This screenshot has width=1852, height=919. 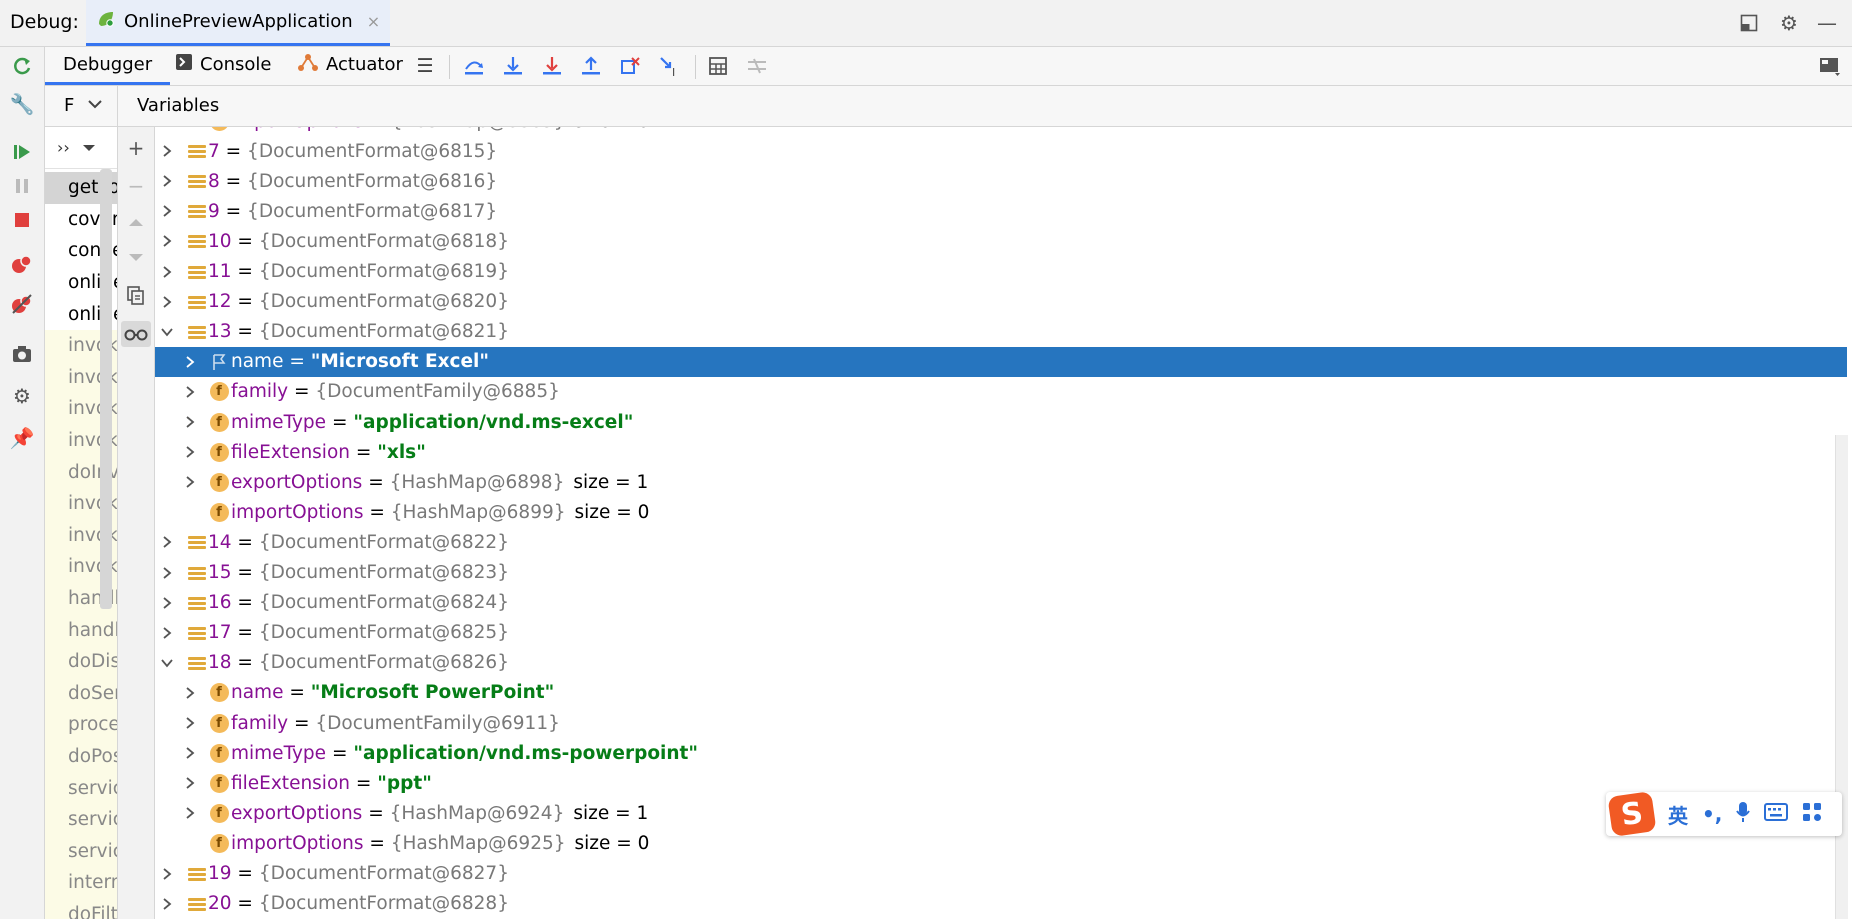 What do you see at coordinates (1001, 332) in the screenshot?
I see `variable-row: 13 = {DocumentFormat@6821}` at bounding box center [1001, 332].